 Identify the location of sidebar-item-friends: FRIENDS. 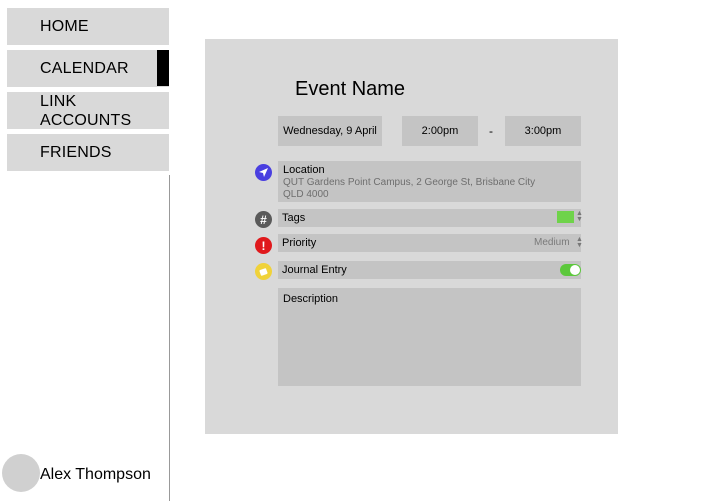
(88, 152).